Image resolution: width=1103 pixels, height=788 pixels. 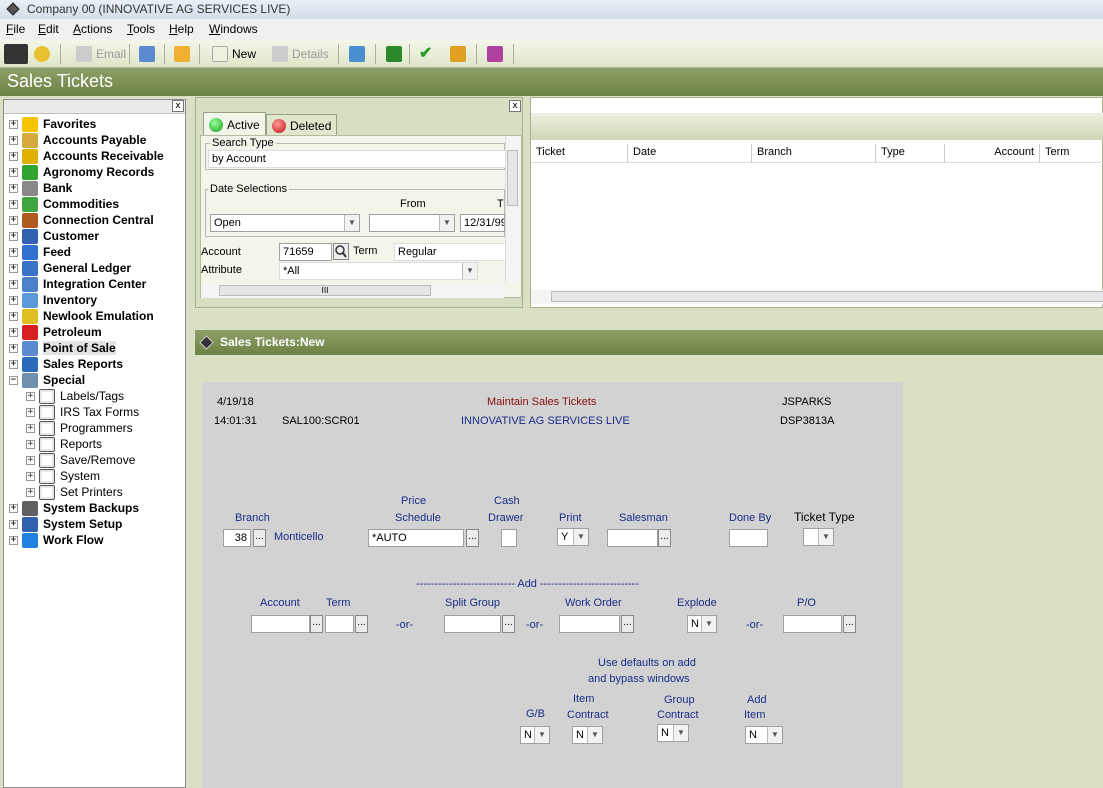 What do you see at coordinates (81, 172) in the screenshot?
I see `tree-item: + Agronomy Records` at bounding box center [81, 172].